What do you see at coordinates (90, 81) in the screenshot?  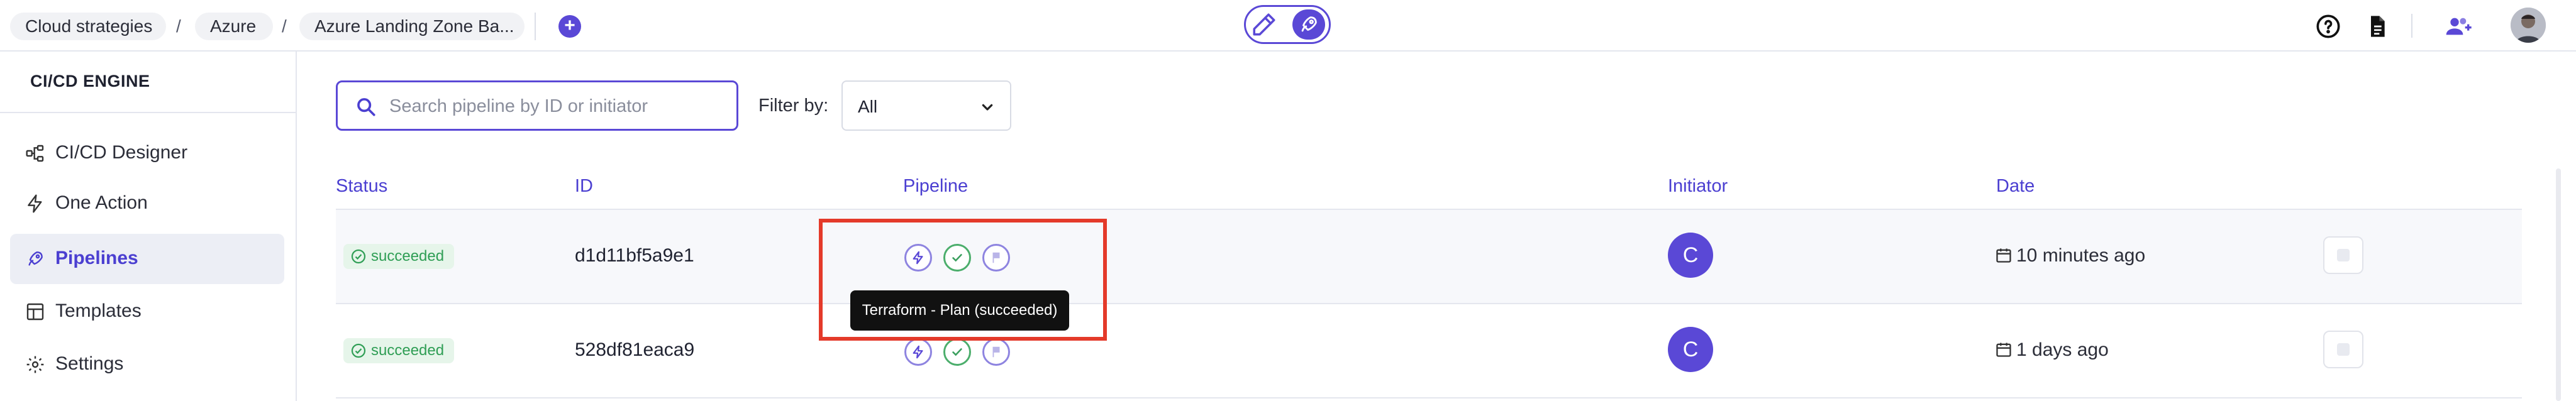 I see `sidebar-title: CI/CD ENGINE` at bounding box center [90, 81].